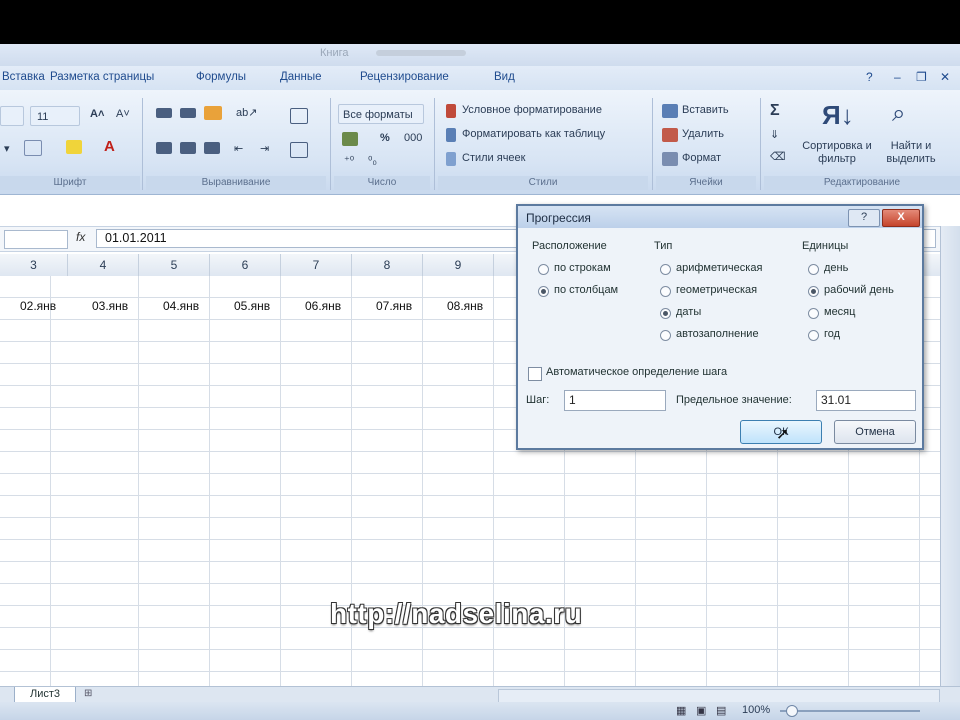  Describe the element at coordinates (775, 111) in the screenshot. I see `autosum-icon: Σ` at that location.